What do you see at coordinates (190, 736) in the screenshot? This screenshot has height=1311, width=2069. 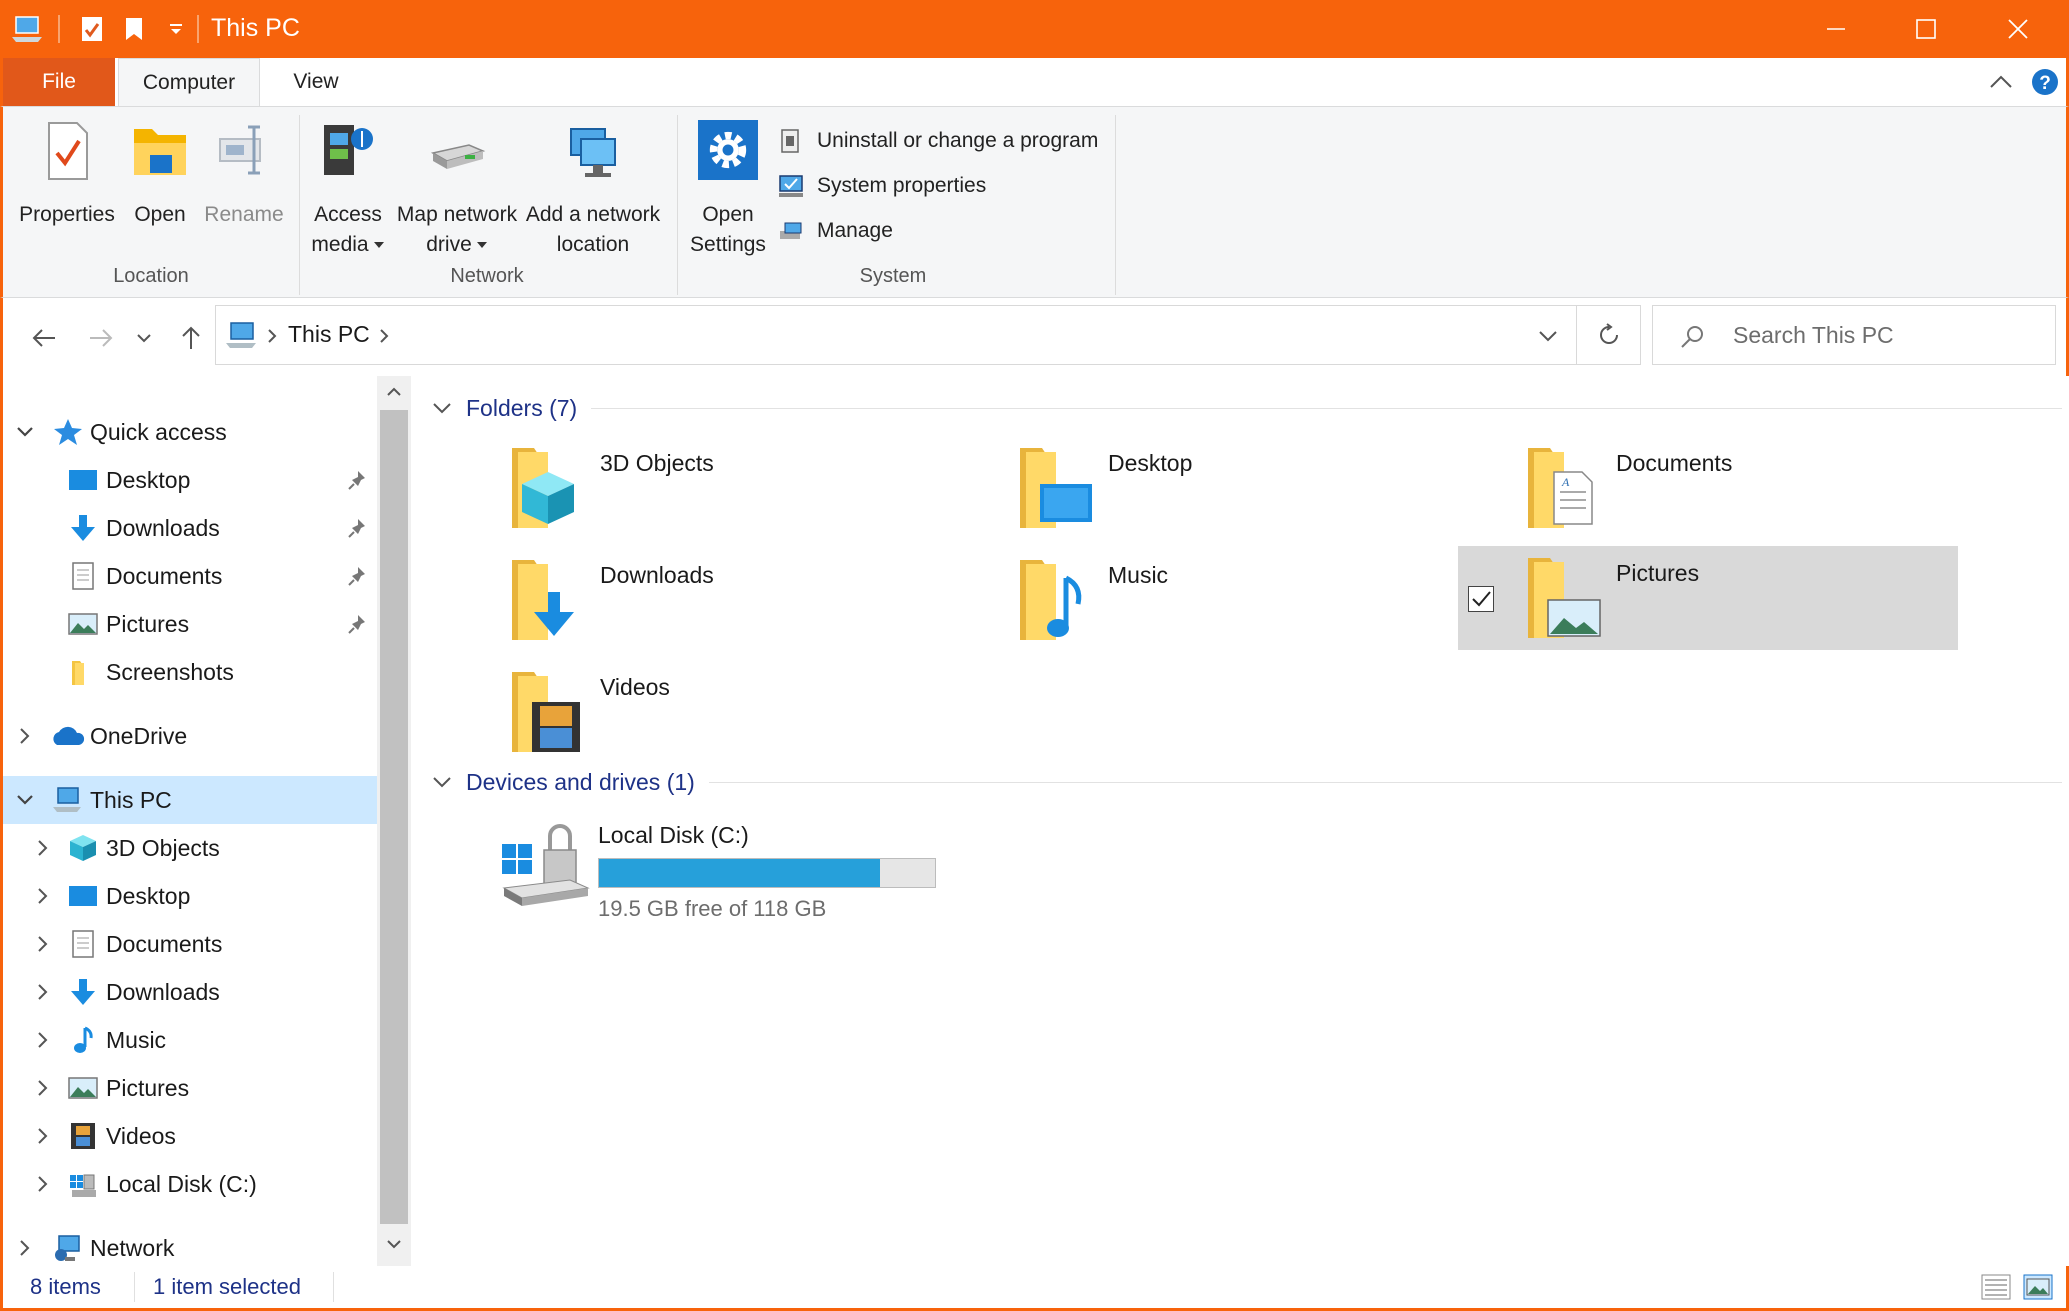 I see `nav-onedrive: OneDrive` at bounding box center [190, 736].